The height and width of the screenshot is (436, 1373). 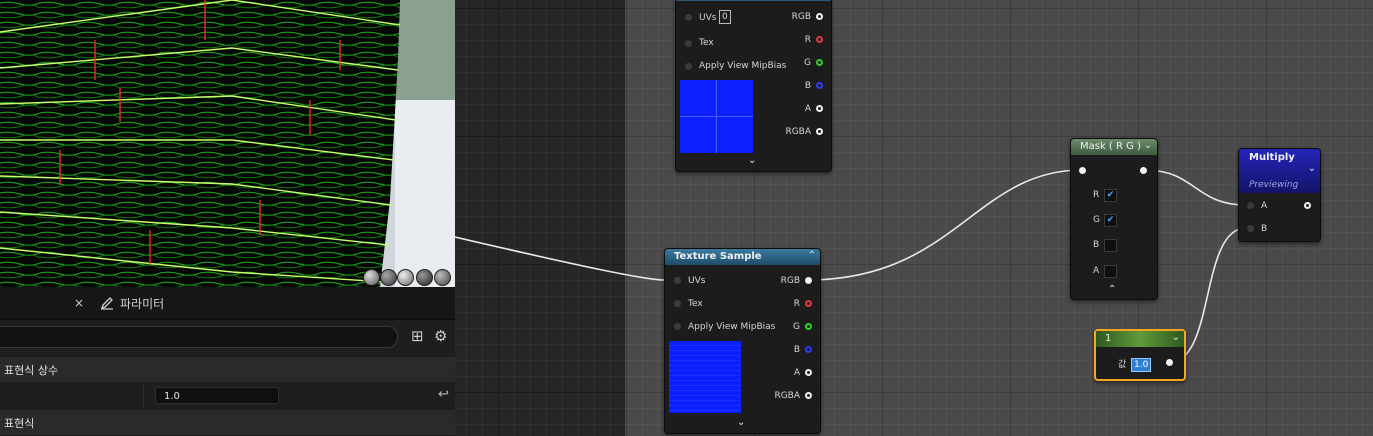 What do you see at coordinates (424, 277) in the screenshot?
I see `preview-cube-button` at bounding box center [424, 277].